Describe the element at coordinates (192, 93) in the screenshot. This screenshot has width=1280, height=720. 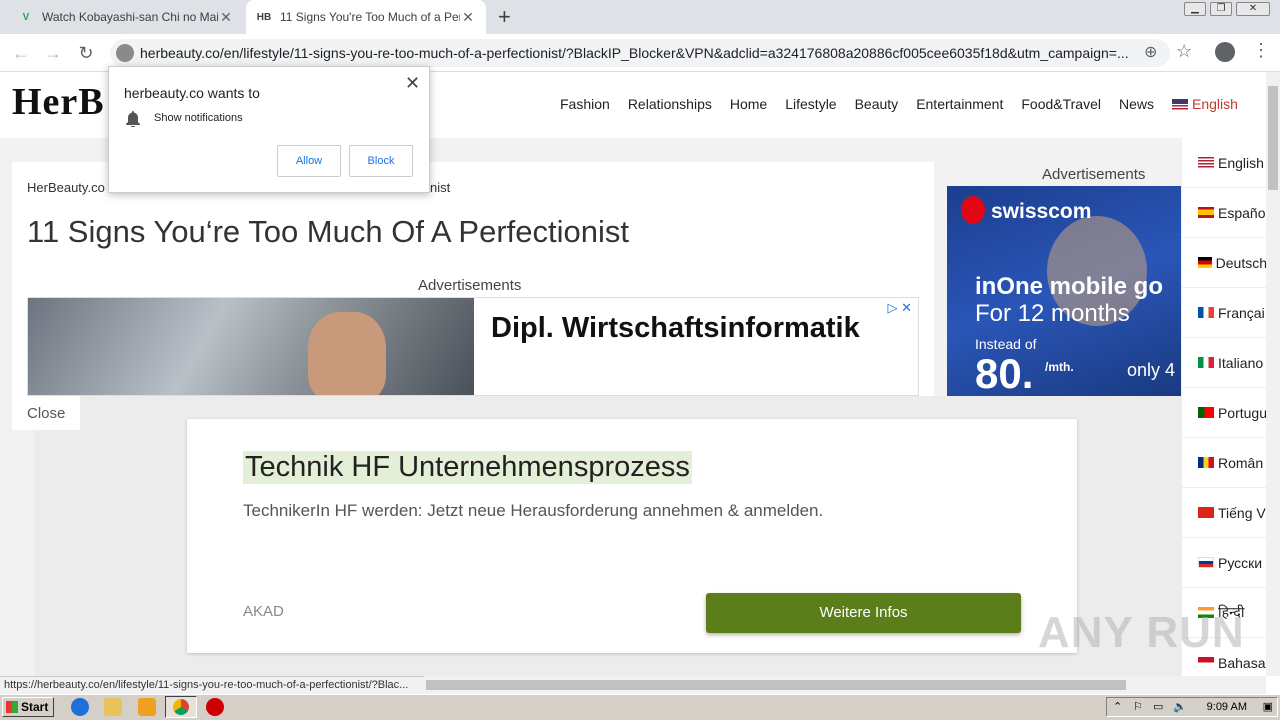
I see `notification-title: herbeauty.co wants to` at that location.